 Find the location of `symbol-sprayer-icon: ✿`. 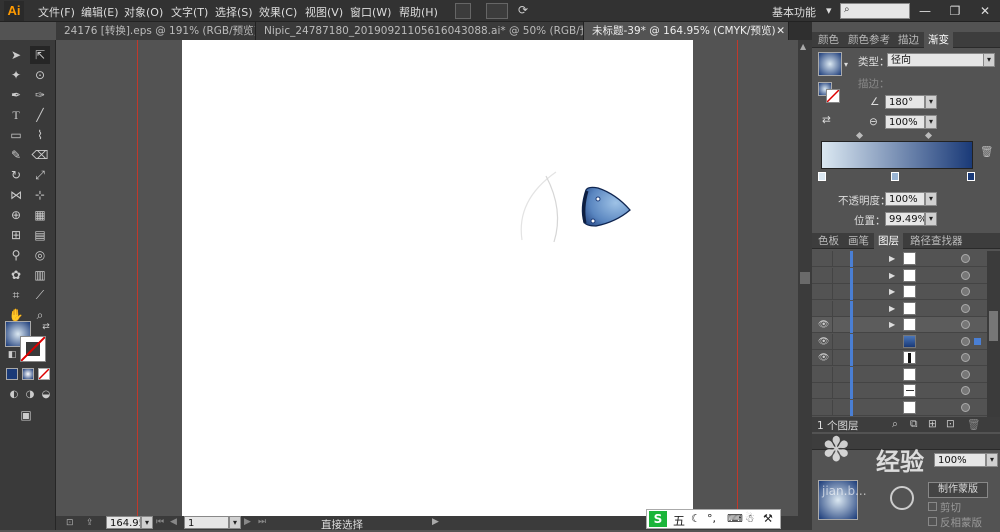

symbol-sprayer-icon: ✿ is located at coordinates (16, 275).